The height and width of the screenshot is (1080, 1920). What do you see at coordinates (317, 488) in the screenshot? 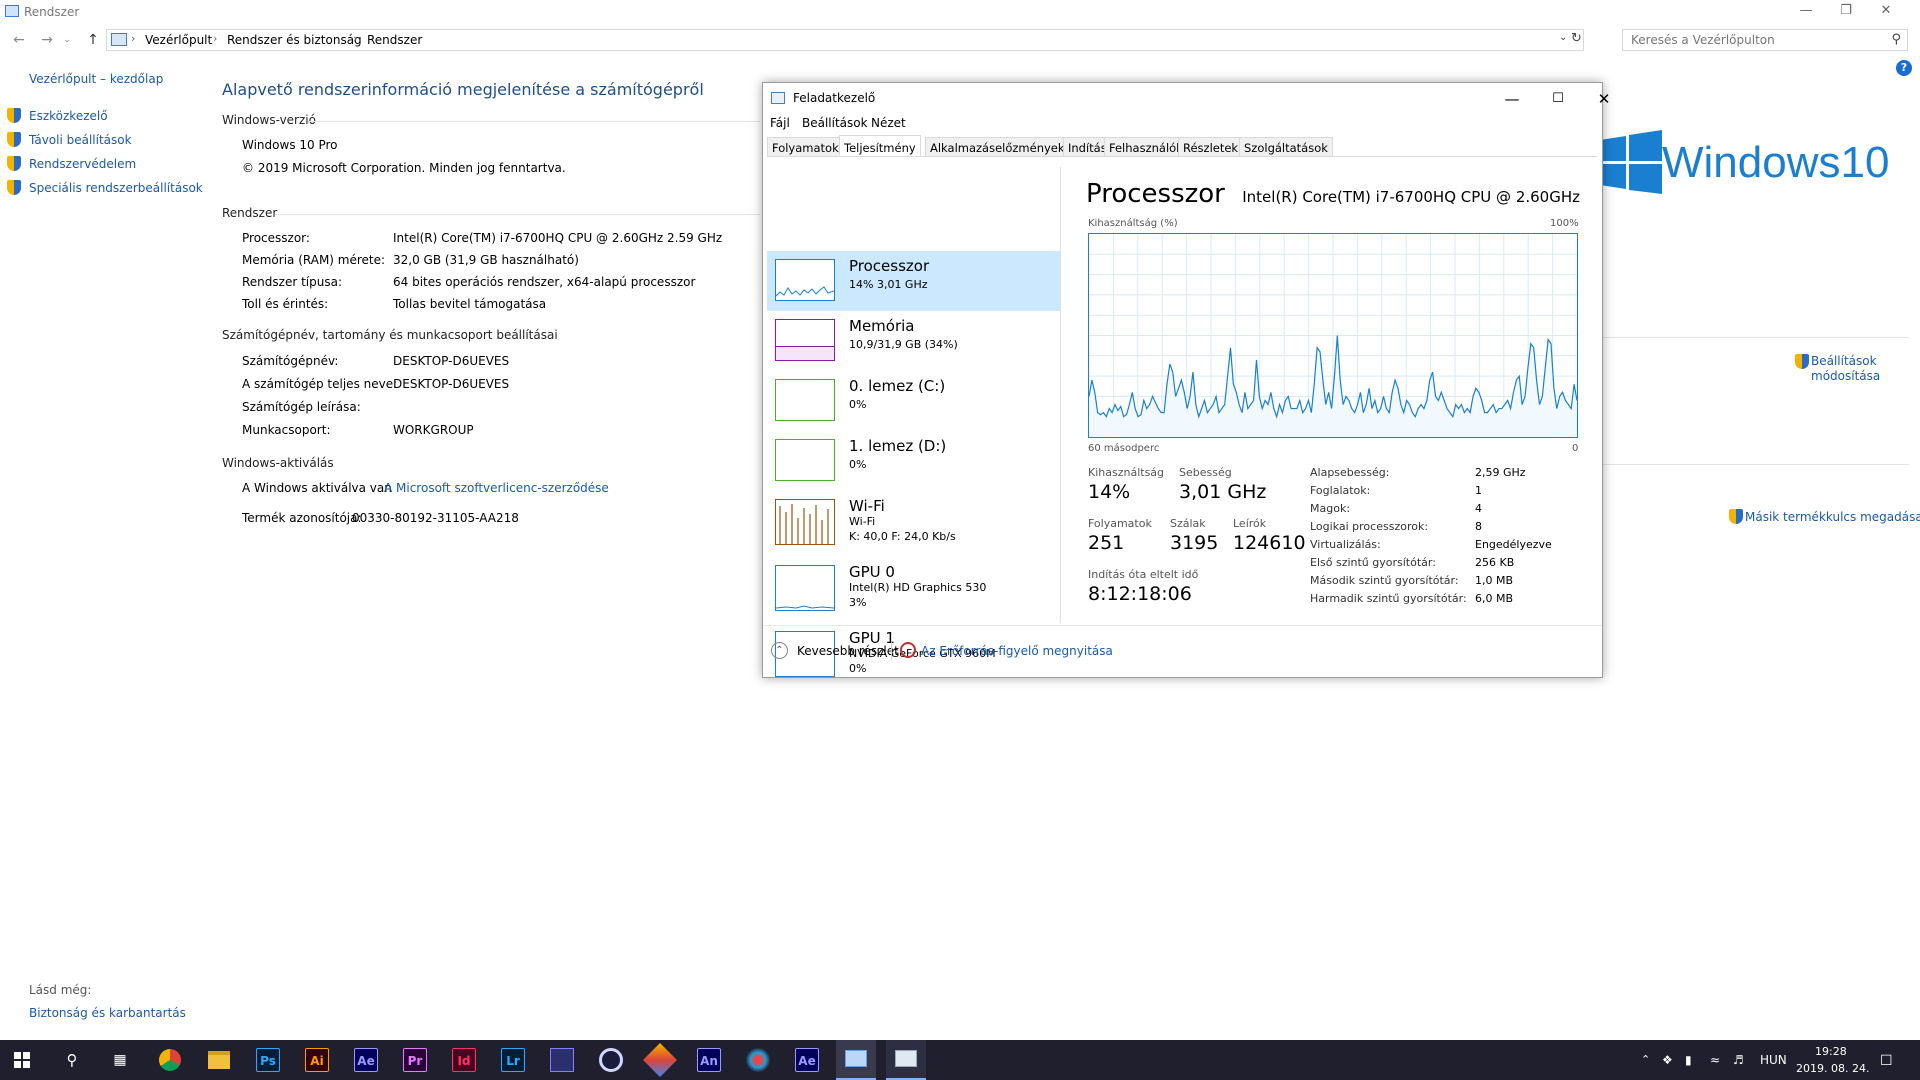
I see `activated-text: A Windows aktiválva van` at bounding box center [317, 488].